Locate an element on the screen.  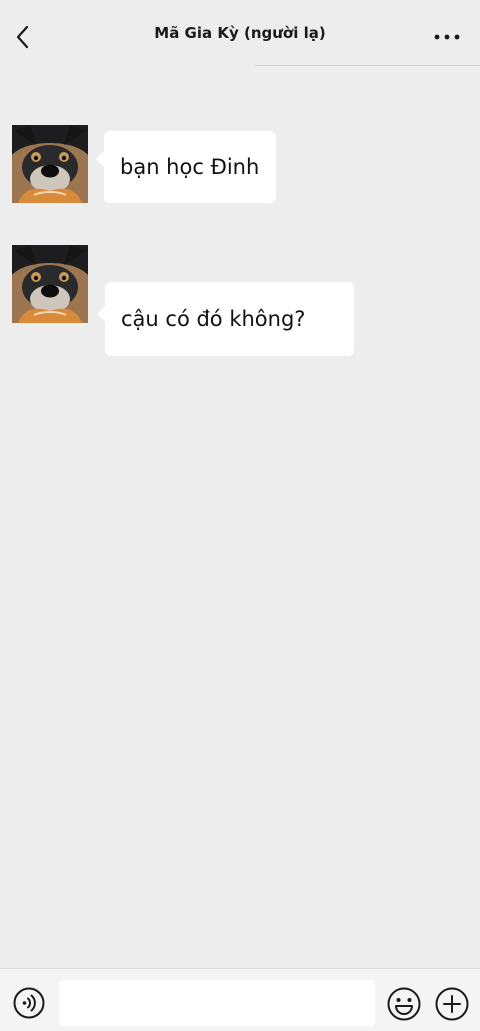
message-text: bạn học Đinh is located at coordinates (190, 167).